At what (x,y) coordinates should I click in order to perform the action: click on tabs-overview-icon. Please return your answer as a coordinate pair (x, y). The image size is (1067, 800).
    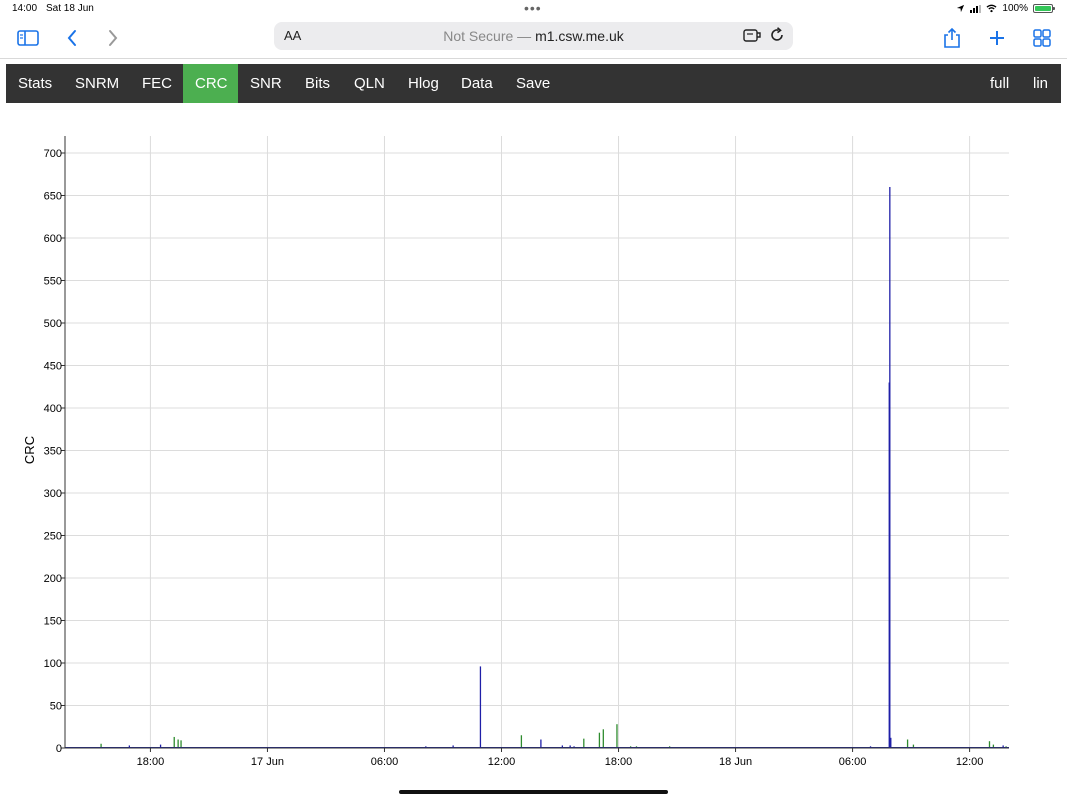
    Looking at the image, I should click on (1042, 38).